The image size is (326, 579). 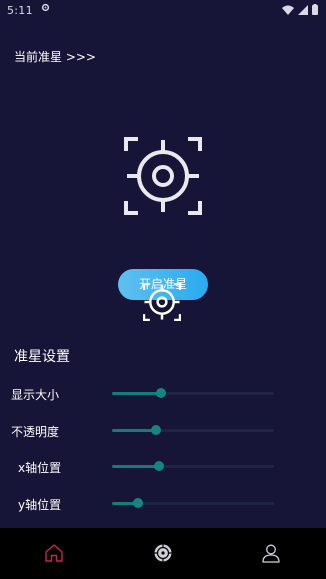 I want to click on home-icon, so click(x=54, y=553).